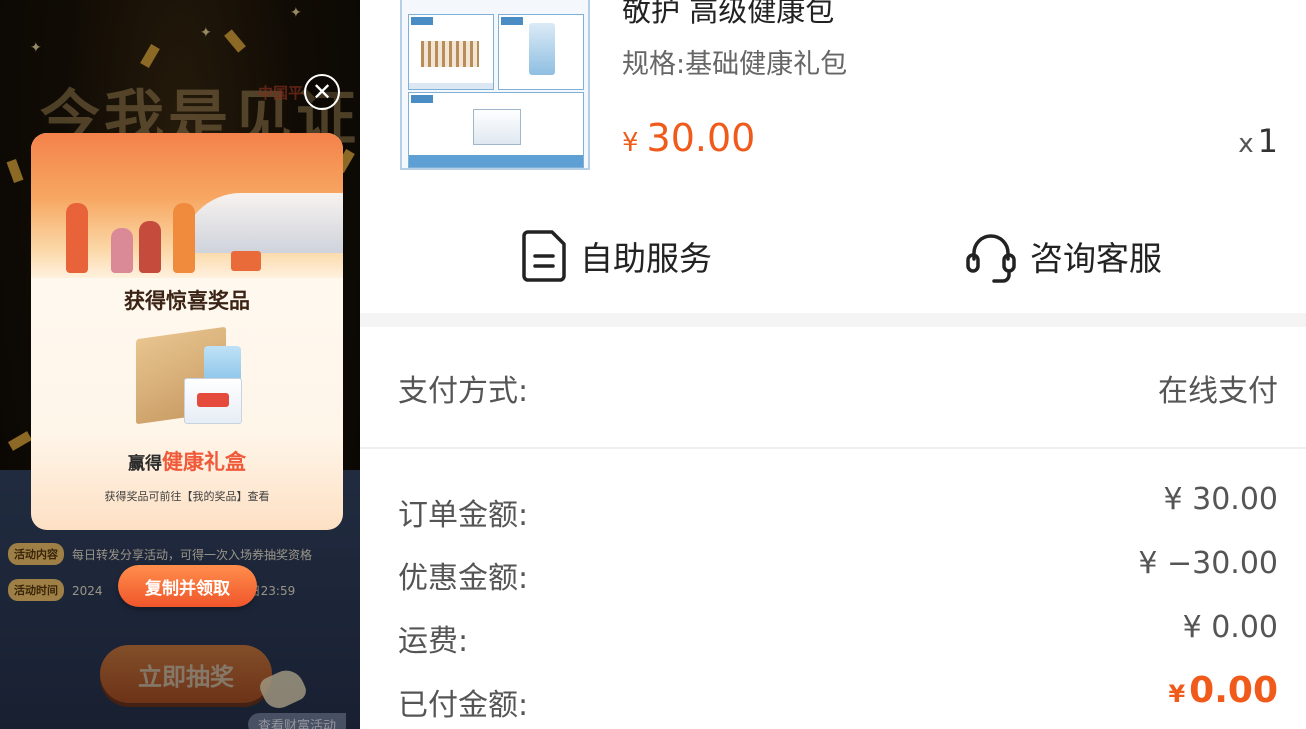 The image size is (1306, 729). Describe the element at coordinates (1208, 563) in the screenshot. I see `discount-value: ¥ −30.00` at that location.